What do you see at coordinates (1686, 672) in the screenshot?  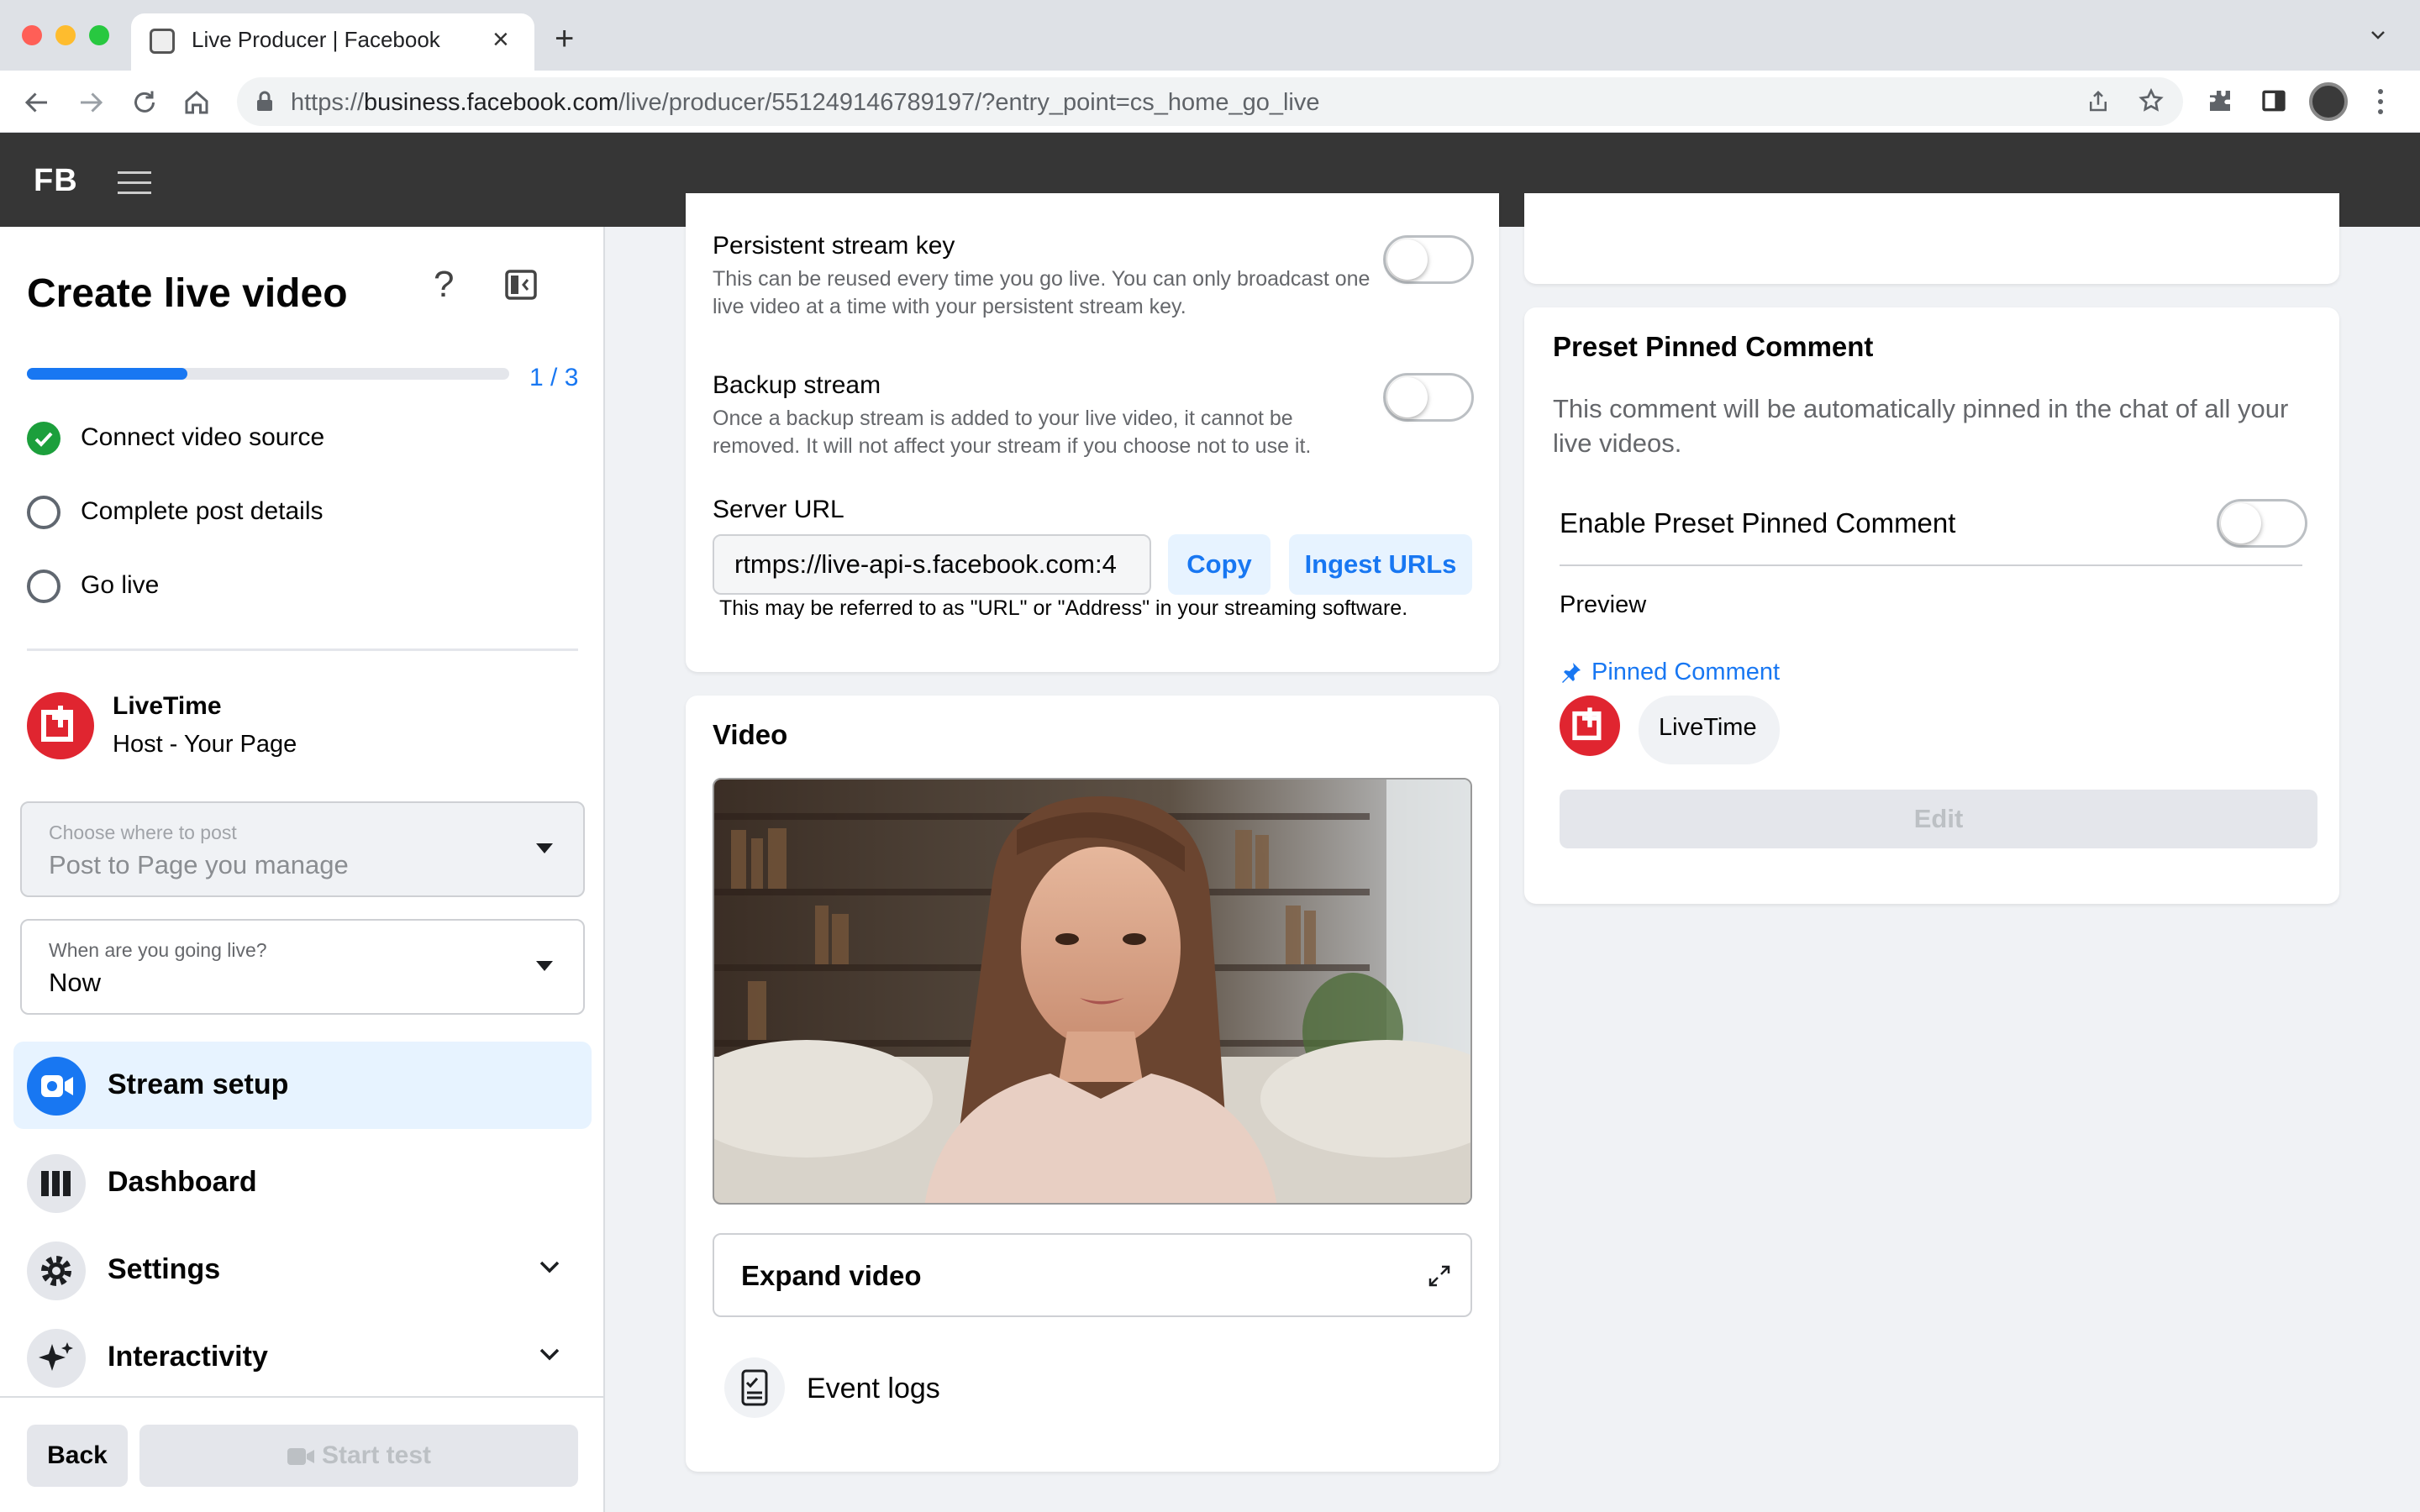 I see `pinned-comment-label: Pinned Comment` at bounding box center [1686, 672].